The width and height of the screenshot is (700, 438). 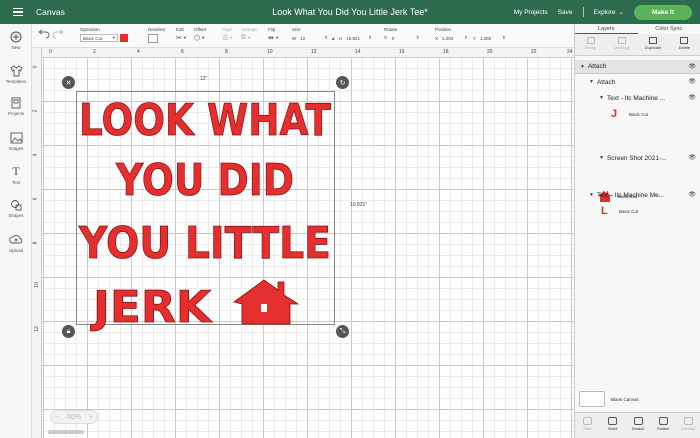 What do you see at coordinates (637, 82) in the screenshot?
I see `layer-attach-inner: ▼ Attach 👁︎` at bounding box center [637, 82].